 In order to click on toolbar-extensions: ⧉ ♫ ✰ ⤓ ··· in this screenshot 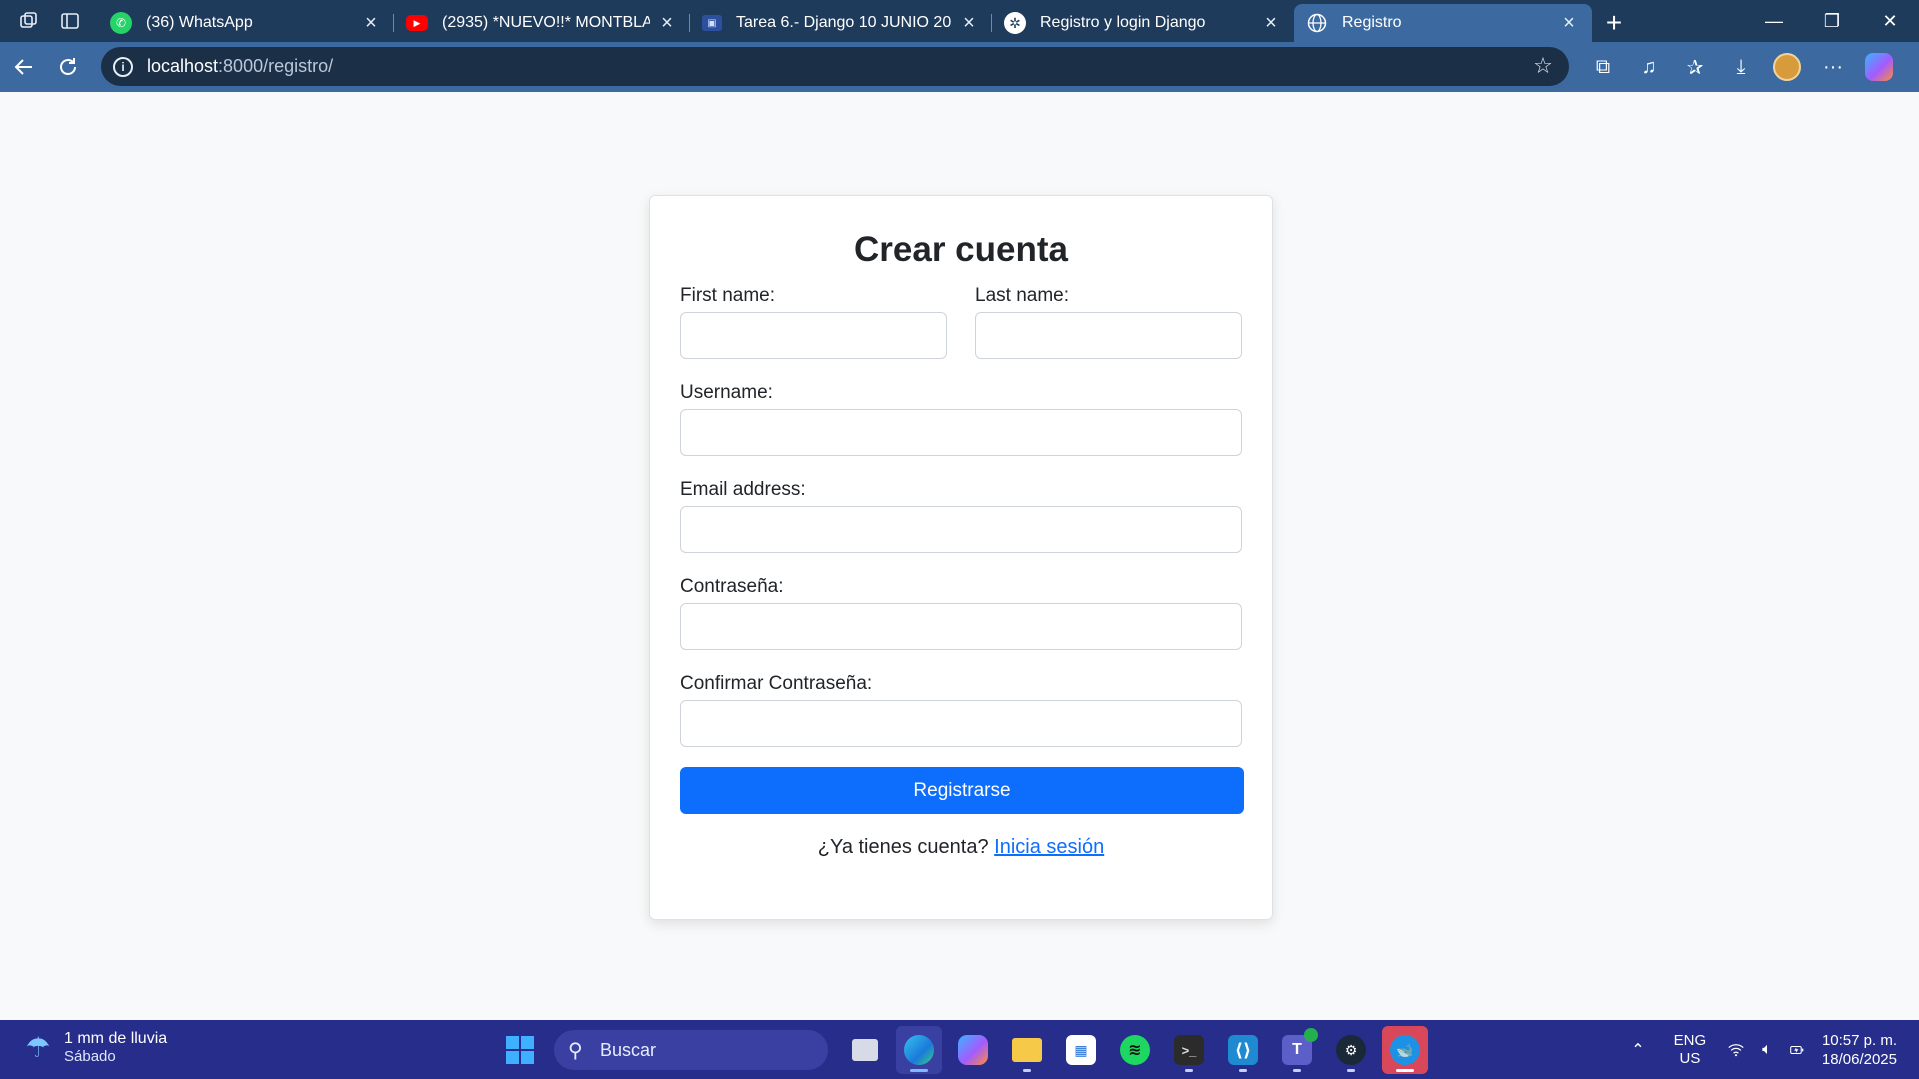, I will do `click(1741, 67)`.